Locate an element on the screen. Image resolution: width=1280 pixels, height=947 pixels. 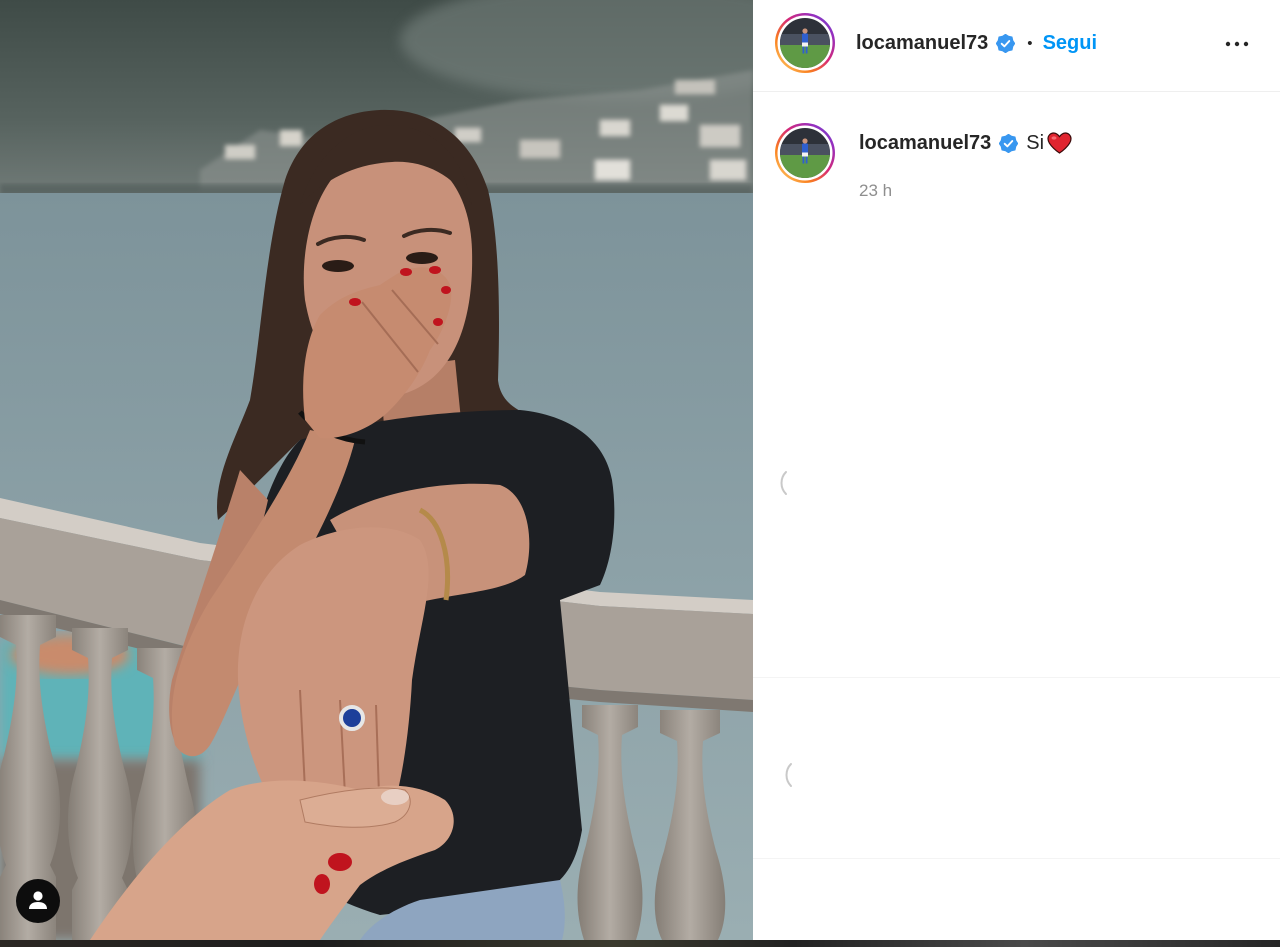
post-header-row: locamanuel73 • Segui is located at coordinates (935, 43).